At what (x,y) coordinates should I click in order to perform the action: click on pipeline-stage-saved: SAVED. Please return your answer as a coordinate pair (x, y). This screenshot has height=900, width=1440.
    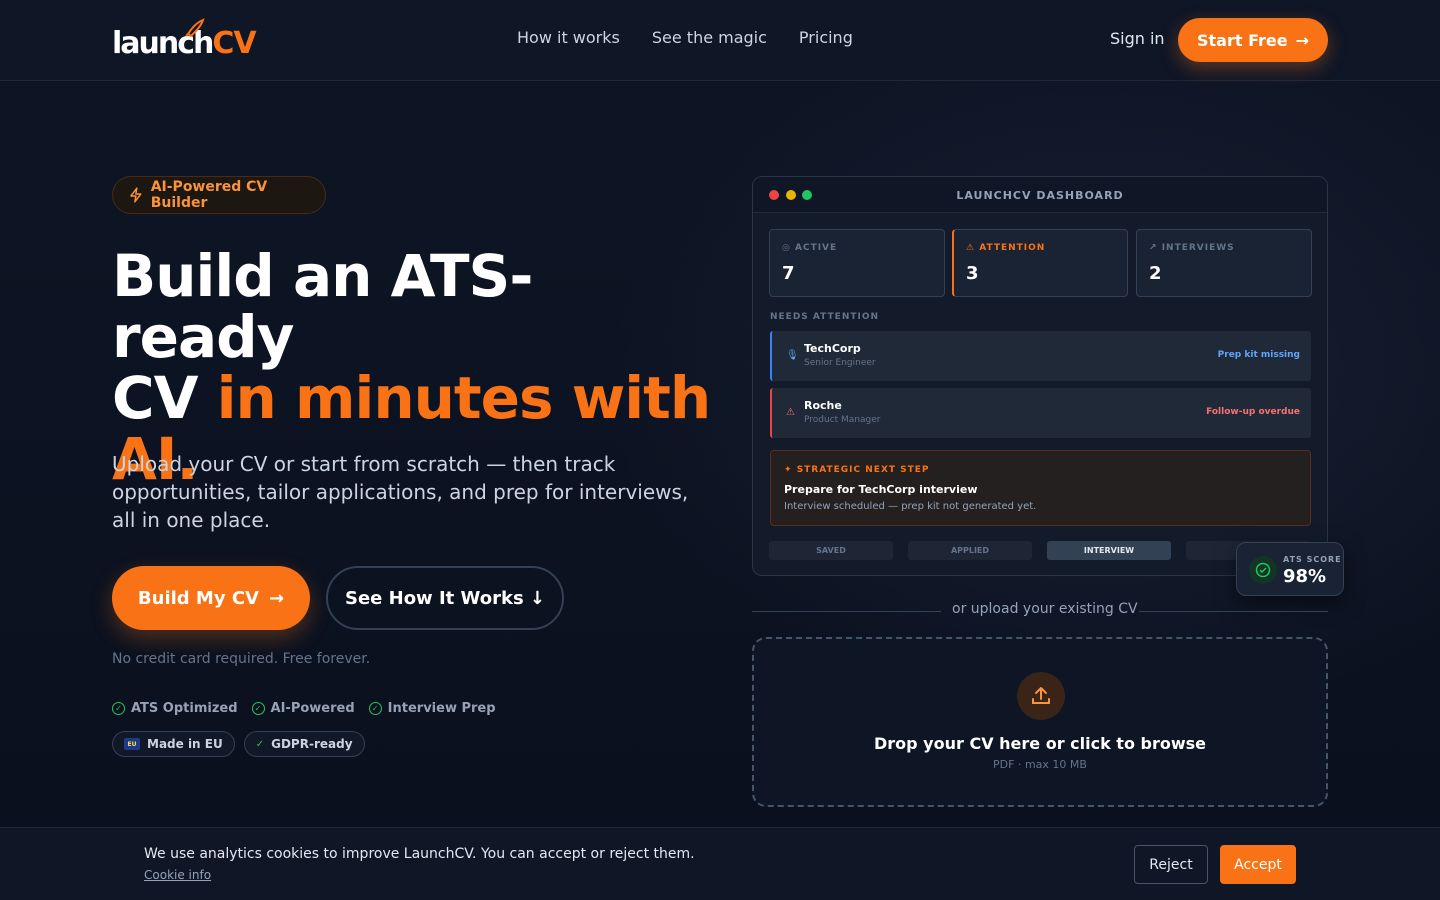
    Looking at the image, I should click on (831, 550).